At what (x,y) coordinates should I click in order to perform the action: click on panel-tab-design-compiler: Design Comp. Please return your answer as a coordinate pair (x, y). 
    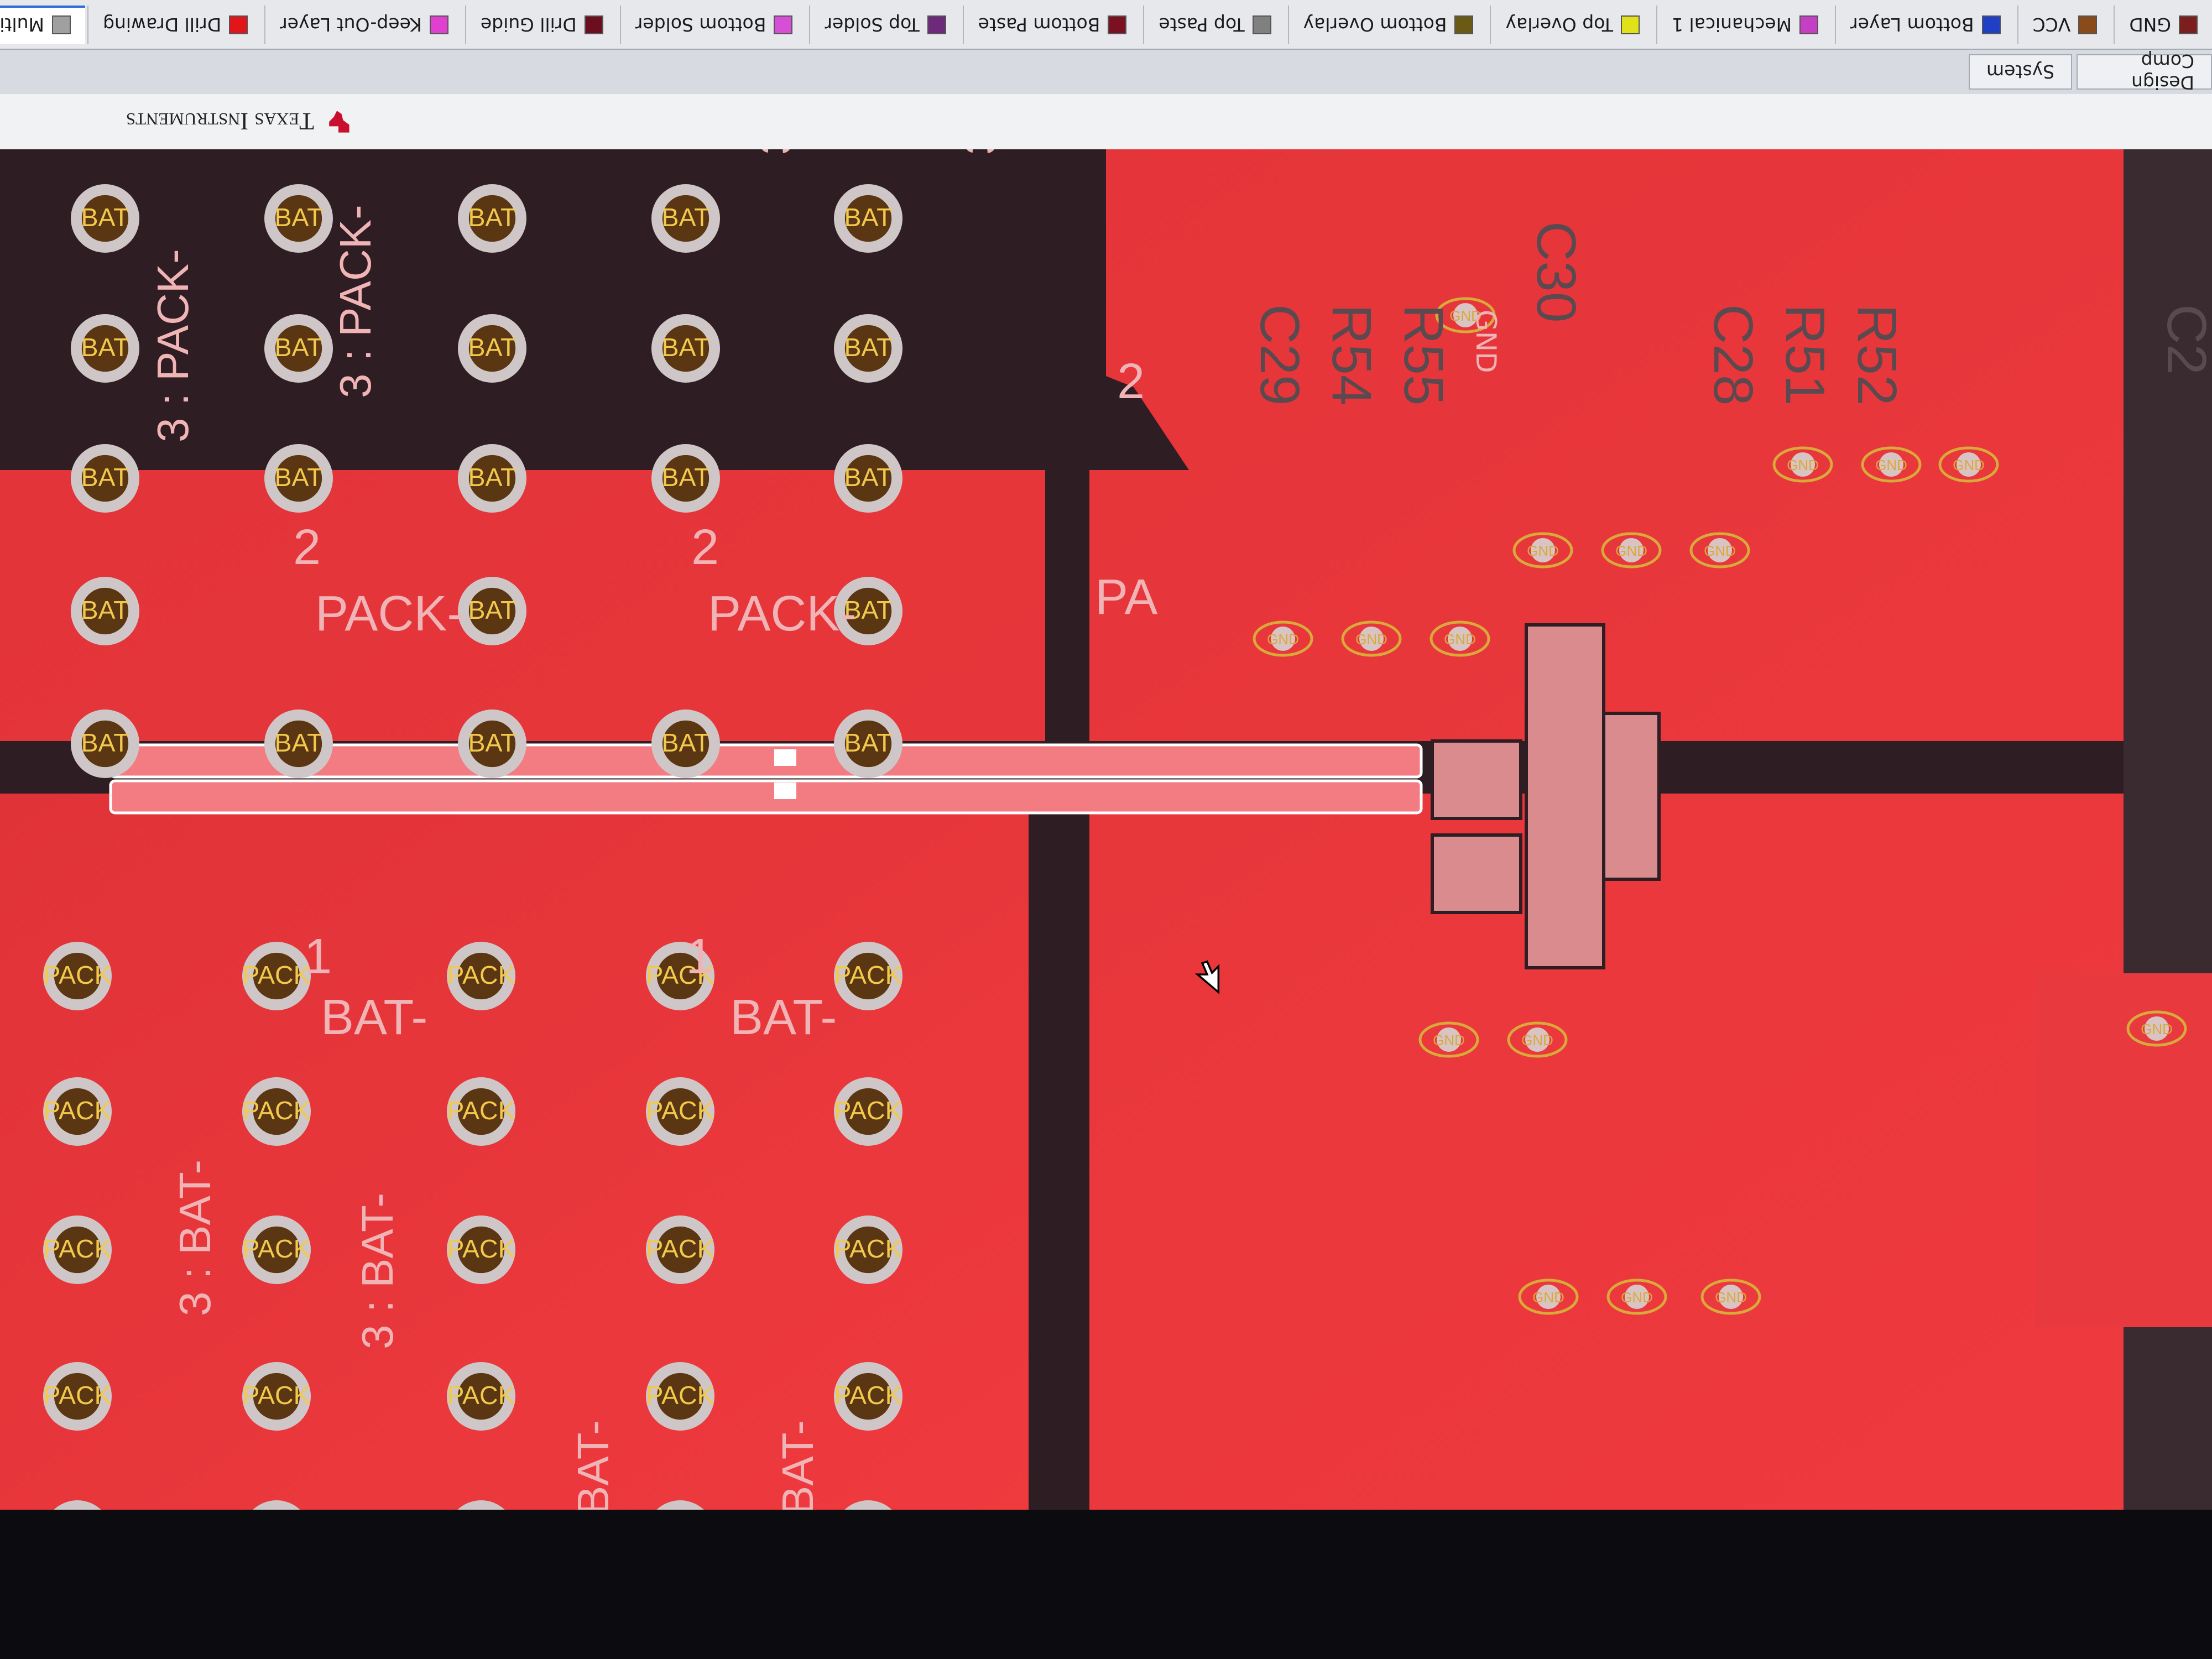
    Looking at the image, I should click on (2145, 72).